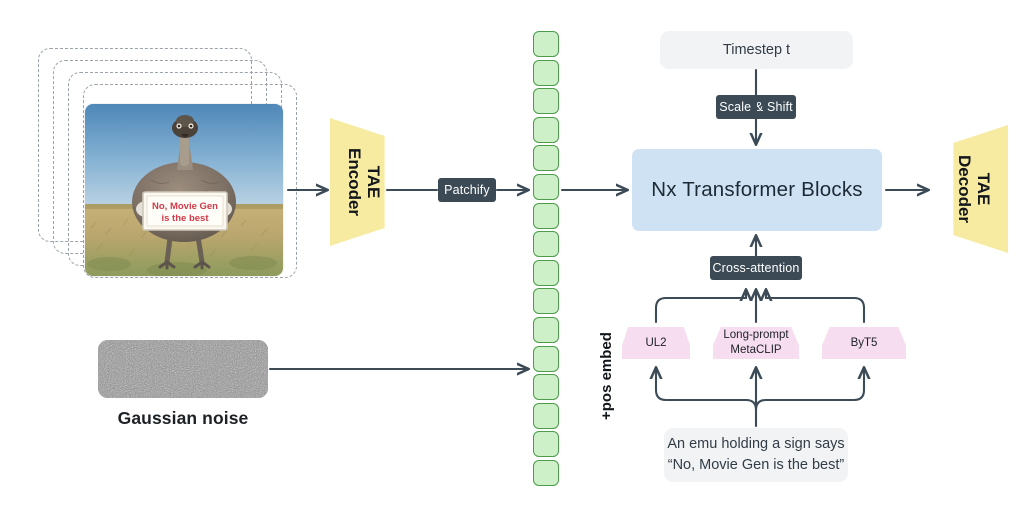 The image size is (1024, 516). I want to click on text-encoder-ul2: UL2, so click(656, 343).